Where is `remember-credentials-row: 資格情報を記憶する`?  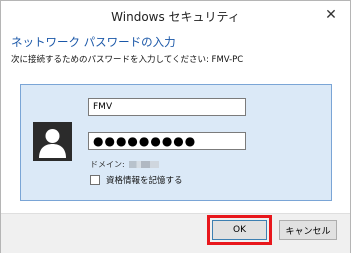
remember-credentials-row: 資格情報を記憶する is located at coordinates (136, 180).